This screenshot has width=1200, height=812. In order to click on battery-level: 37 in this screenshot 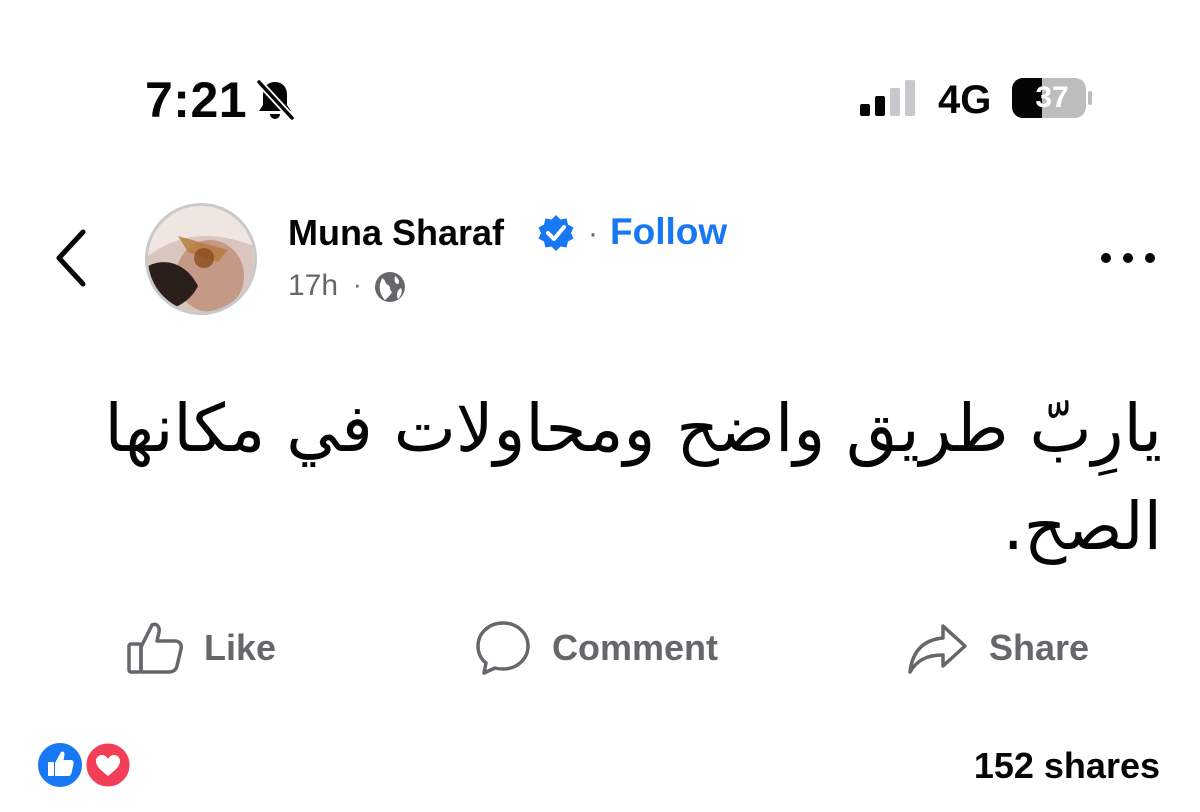, I will do `click(1052, 97)`.